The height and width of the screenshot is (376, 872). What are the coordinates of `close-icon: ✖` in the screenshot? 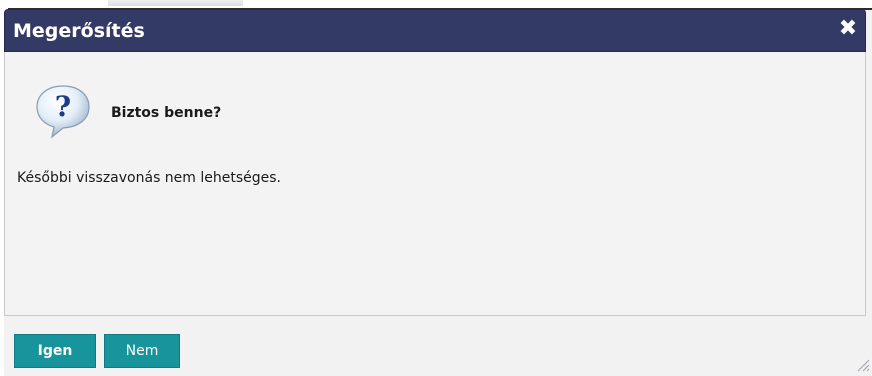 It's located at (848, 29).